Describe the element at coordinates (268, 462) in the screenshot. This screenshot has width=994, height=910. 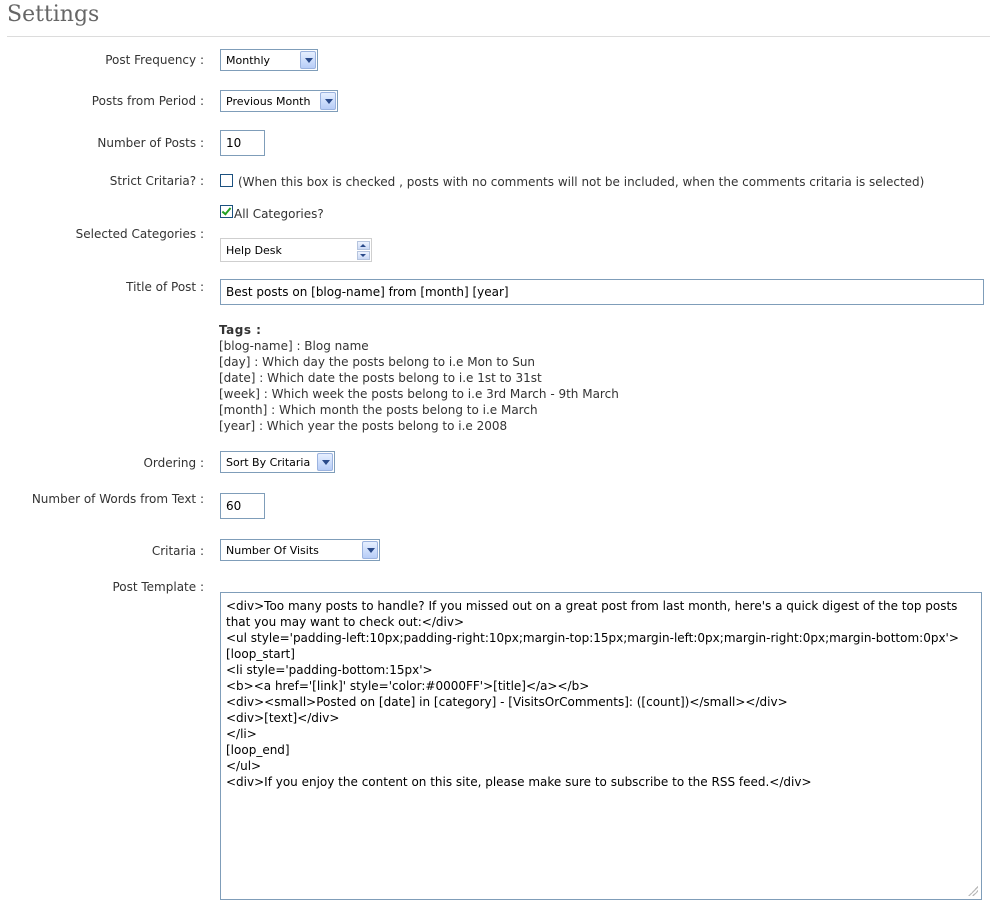
I see `ordering-value: Sort By Critaria` at that location.